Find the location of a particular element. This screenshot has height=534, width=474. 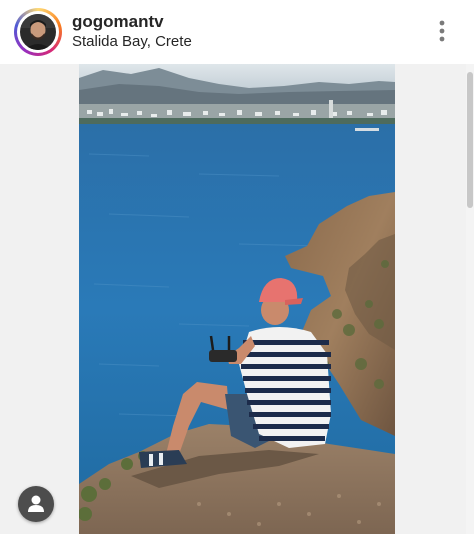

post-header: gogomantv Stalida Bay, Crete is located at coordinates (237, 32).